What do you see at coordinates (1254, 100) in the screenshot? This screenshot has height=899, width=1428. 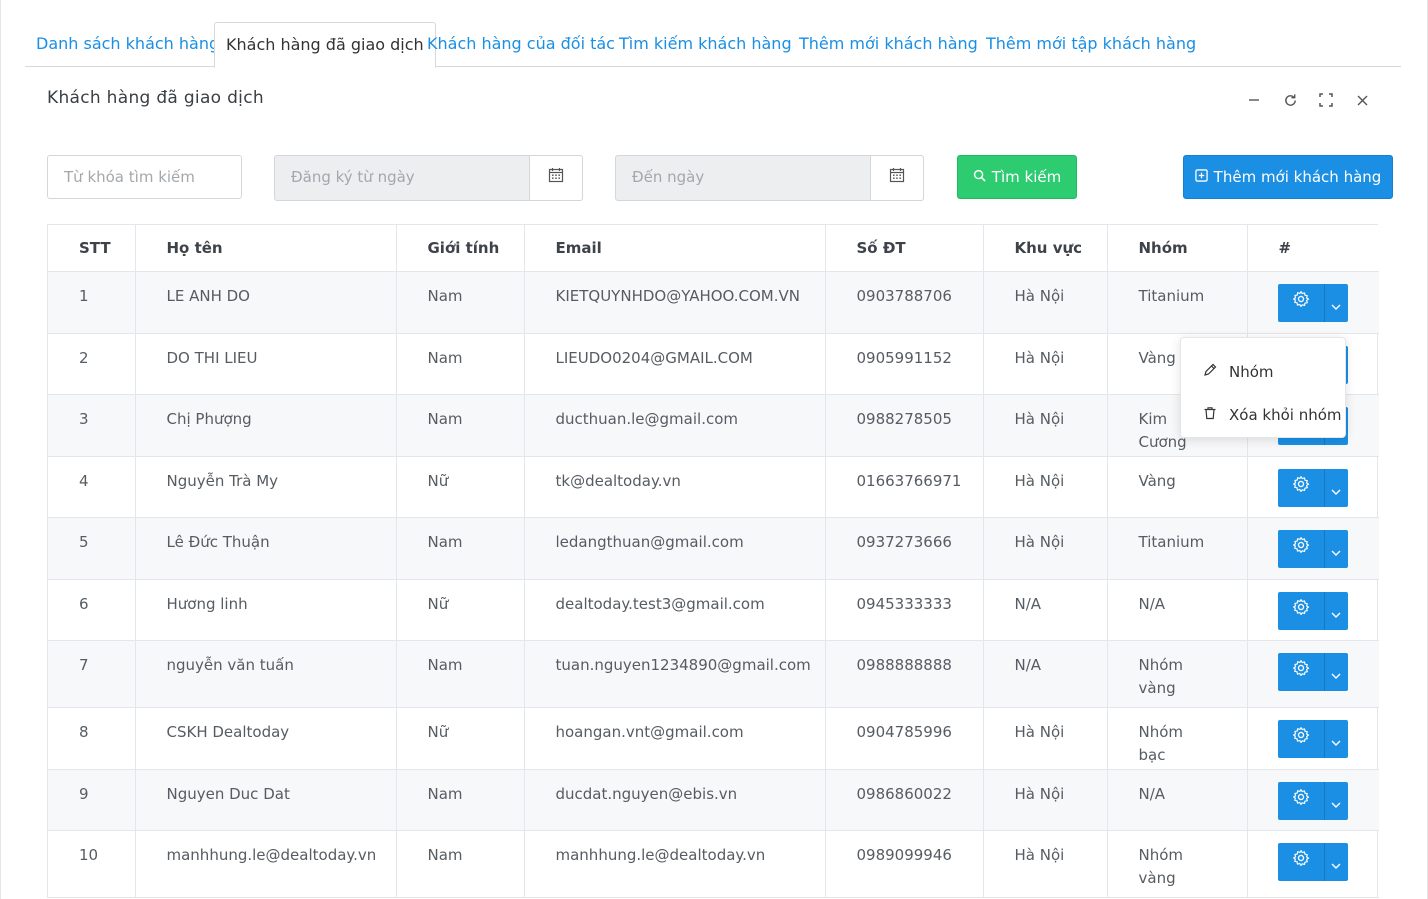 I see `minimize-icon` at bounding box center [1254, 100].